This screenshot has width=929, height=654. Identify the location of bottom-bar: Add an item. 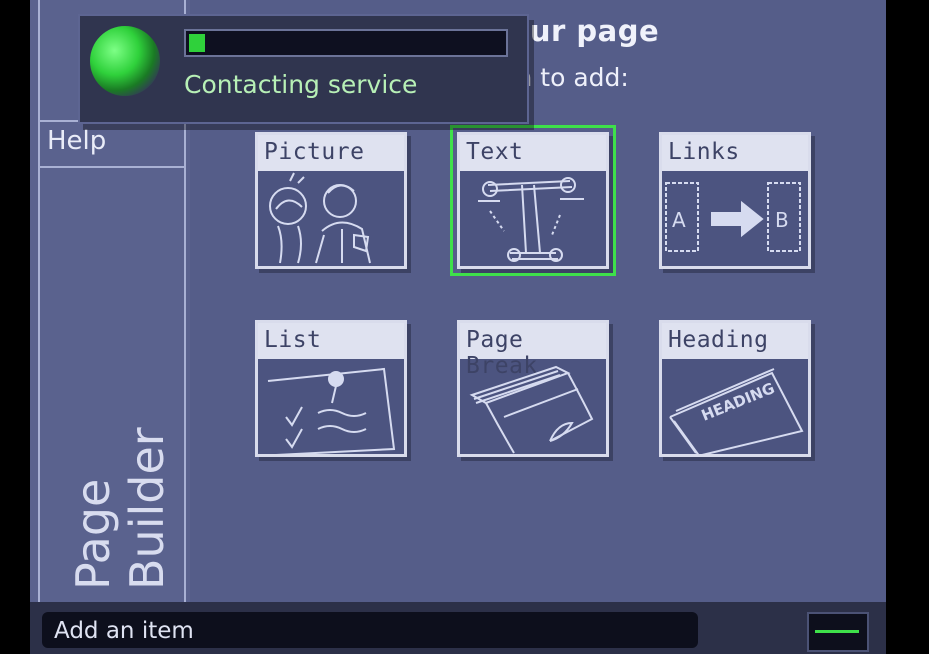
(458, 628).